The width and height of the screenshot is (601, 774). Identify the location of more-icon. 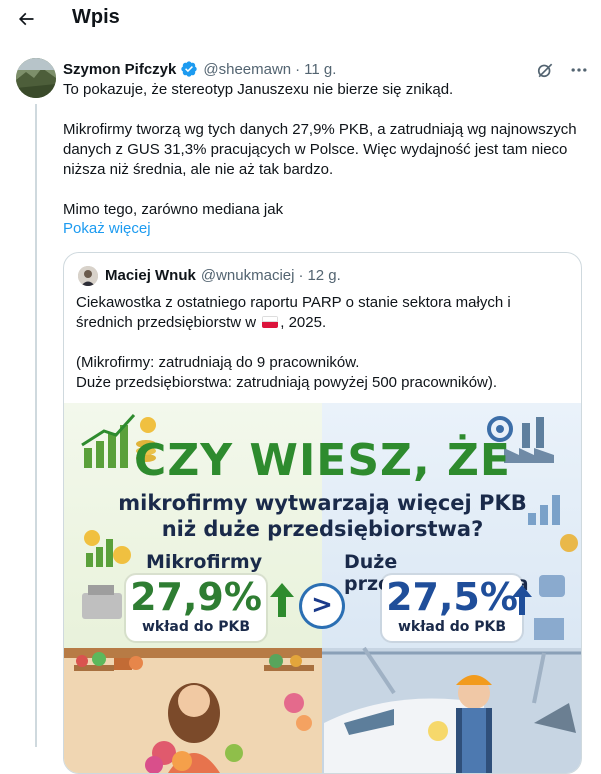
(579, 70).